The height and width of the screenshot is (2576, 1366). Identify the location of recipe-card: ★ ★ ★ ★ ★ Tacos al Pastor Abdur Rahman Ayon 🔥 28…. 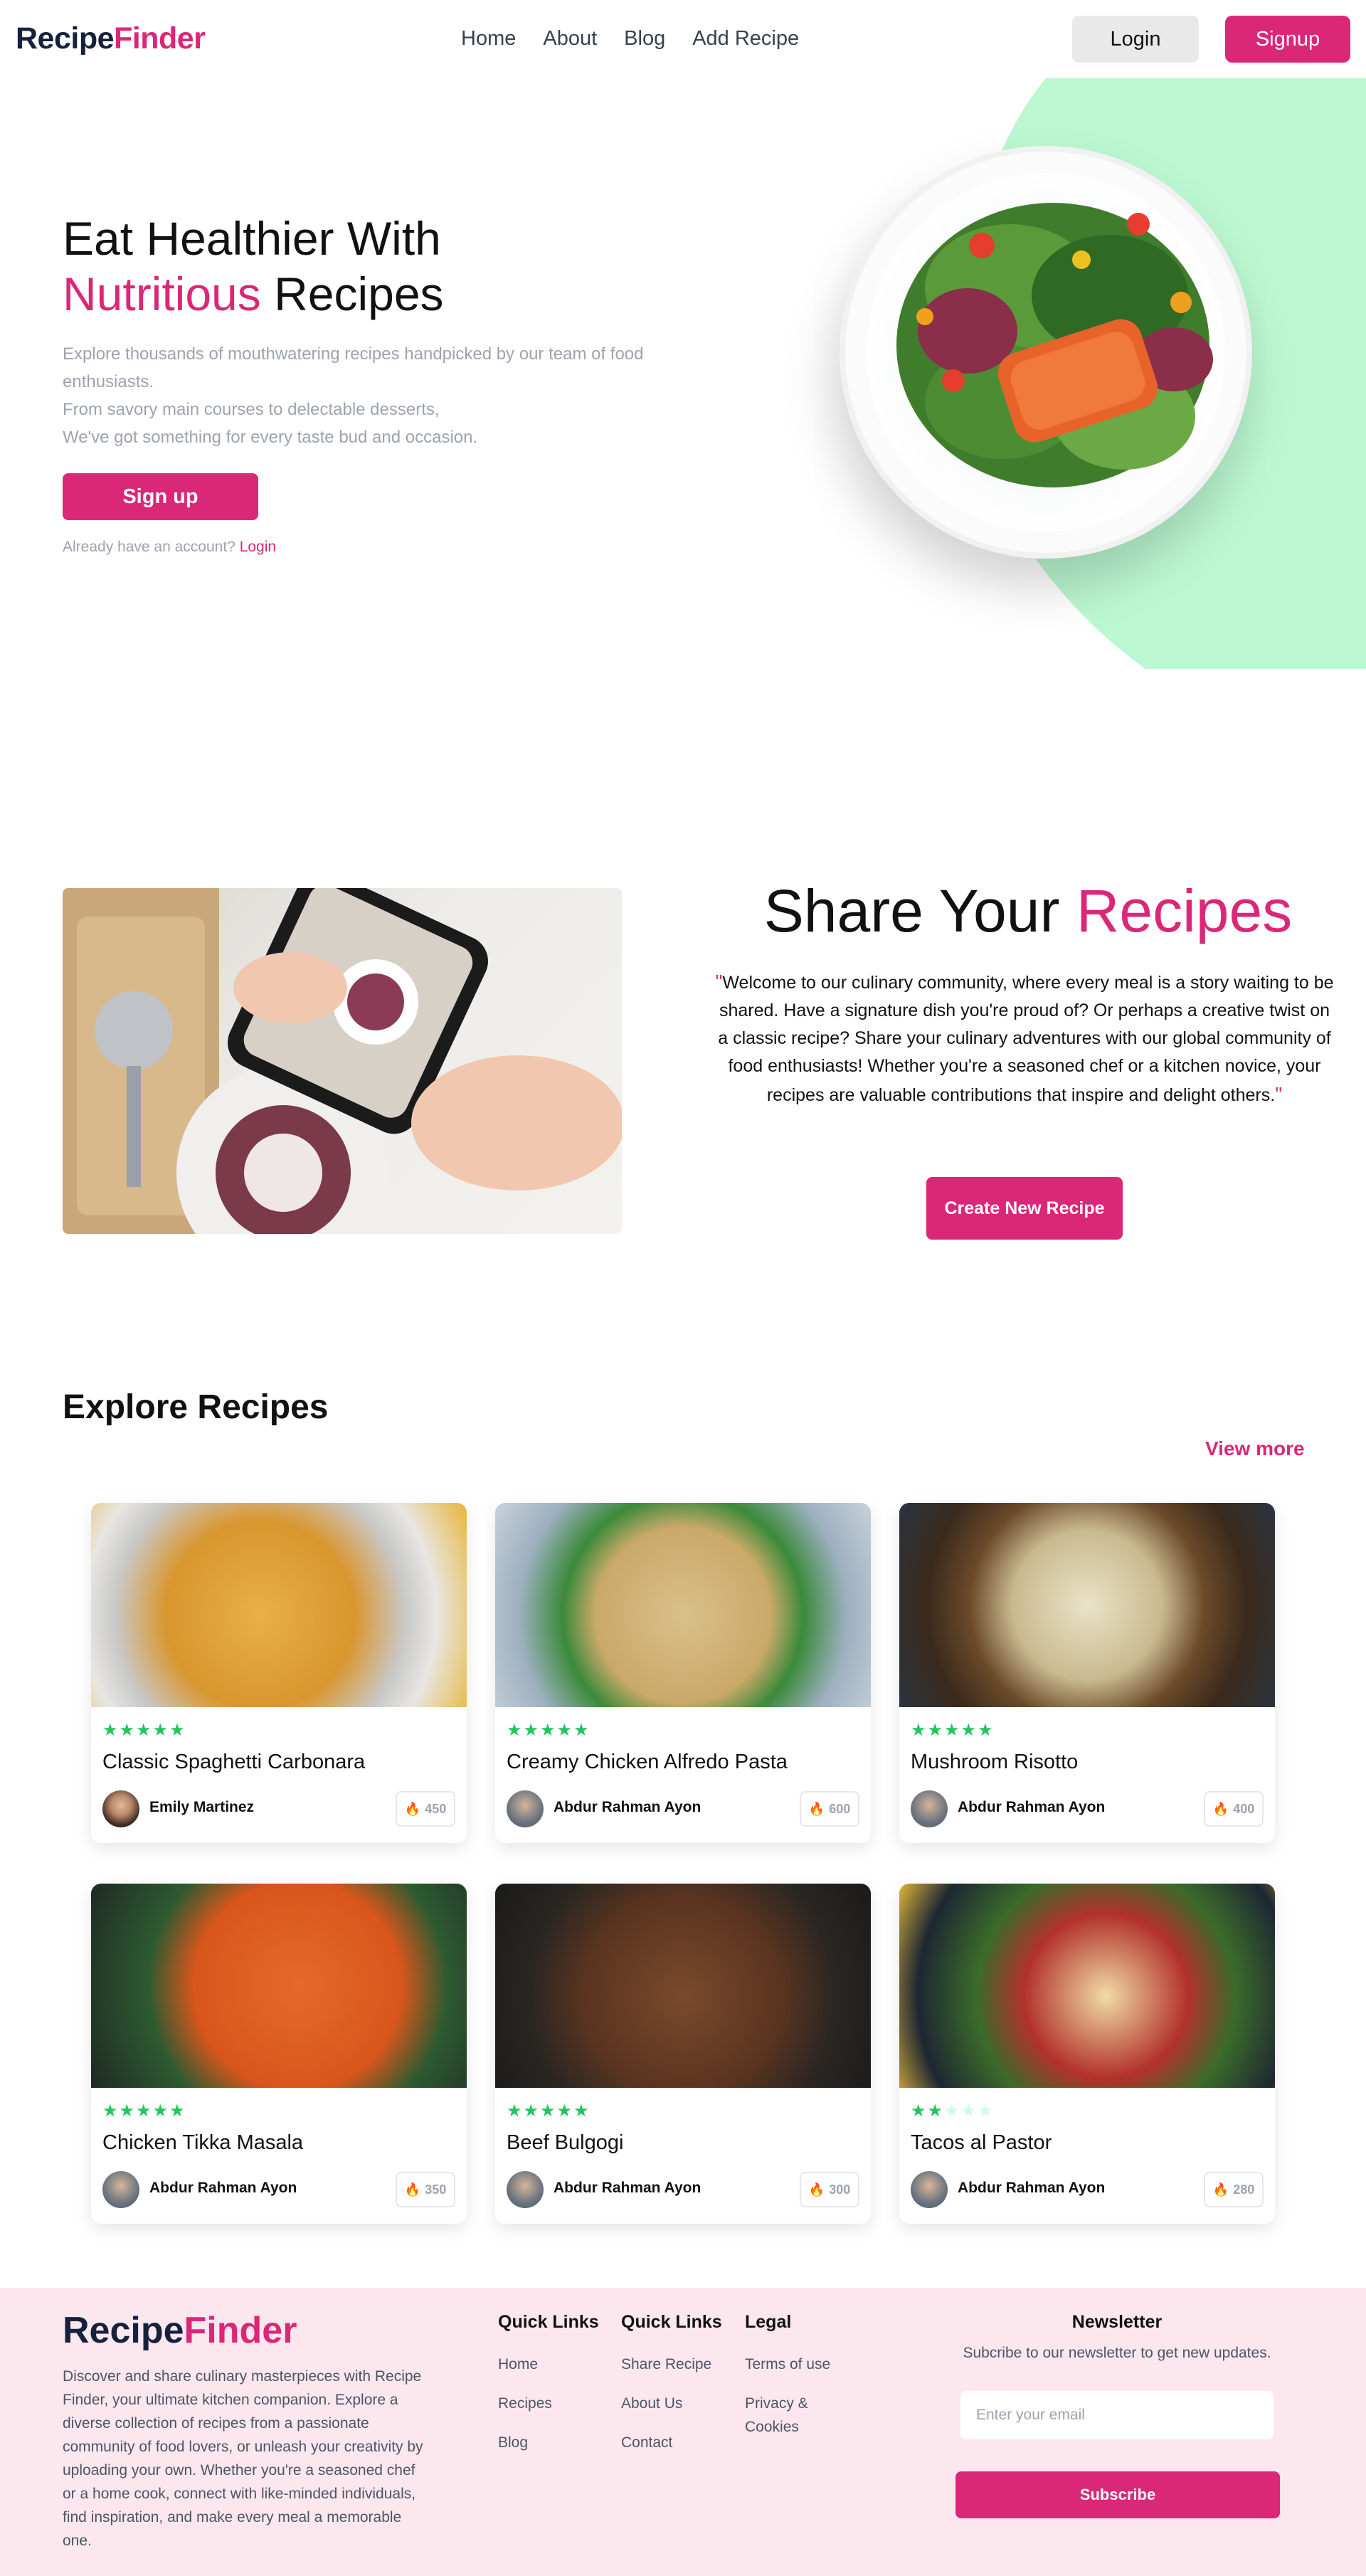
(1087, 2054).